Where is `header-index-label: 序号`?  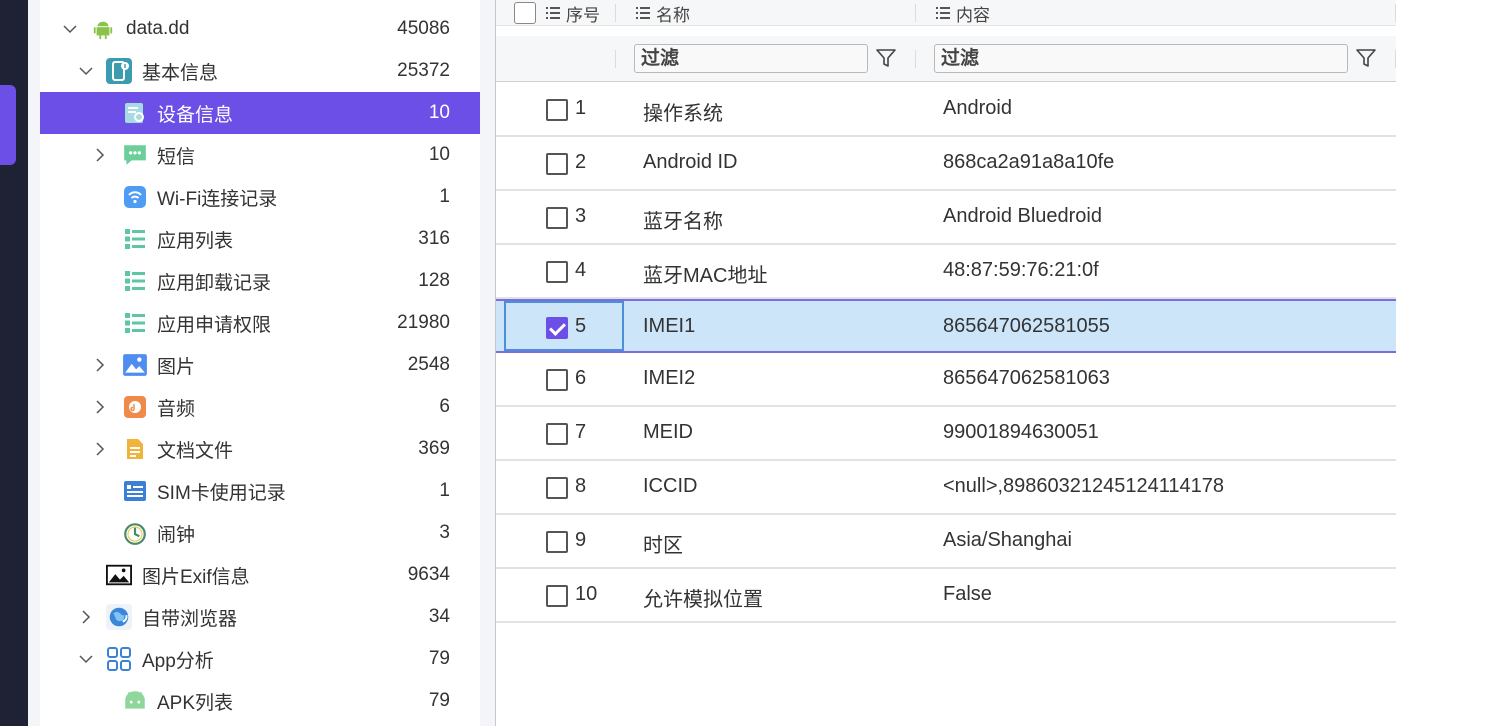 header-index-label: 序号 is located at coordinates (583, 15).